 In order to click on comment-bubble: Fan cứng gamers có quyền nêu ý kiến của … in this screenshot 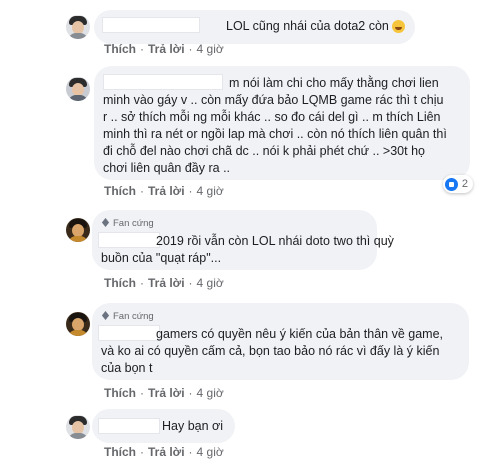, I will do `click(280, 341)`.